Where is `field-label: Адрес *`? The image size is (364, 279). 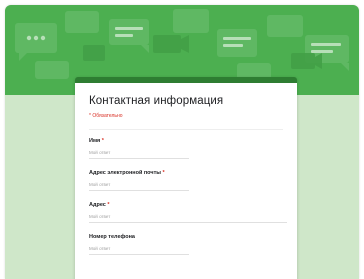
field-label: Адрес * is located at coordinates (99, 205).